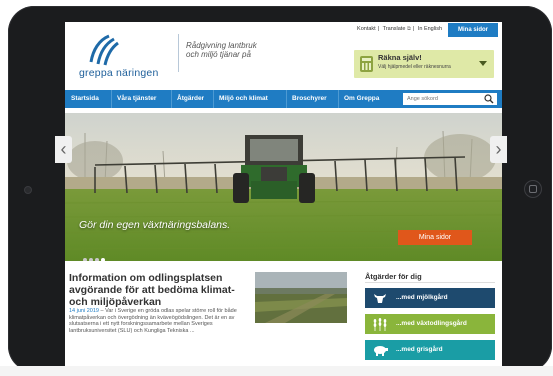 The image size is (553, 376). I want to click on mina-sidor-top-button: Mina sidor, so click(473, 30).